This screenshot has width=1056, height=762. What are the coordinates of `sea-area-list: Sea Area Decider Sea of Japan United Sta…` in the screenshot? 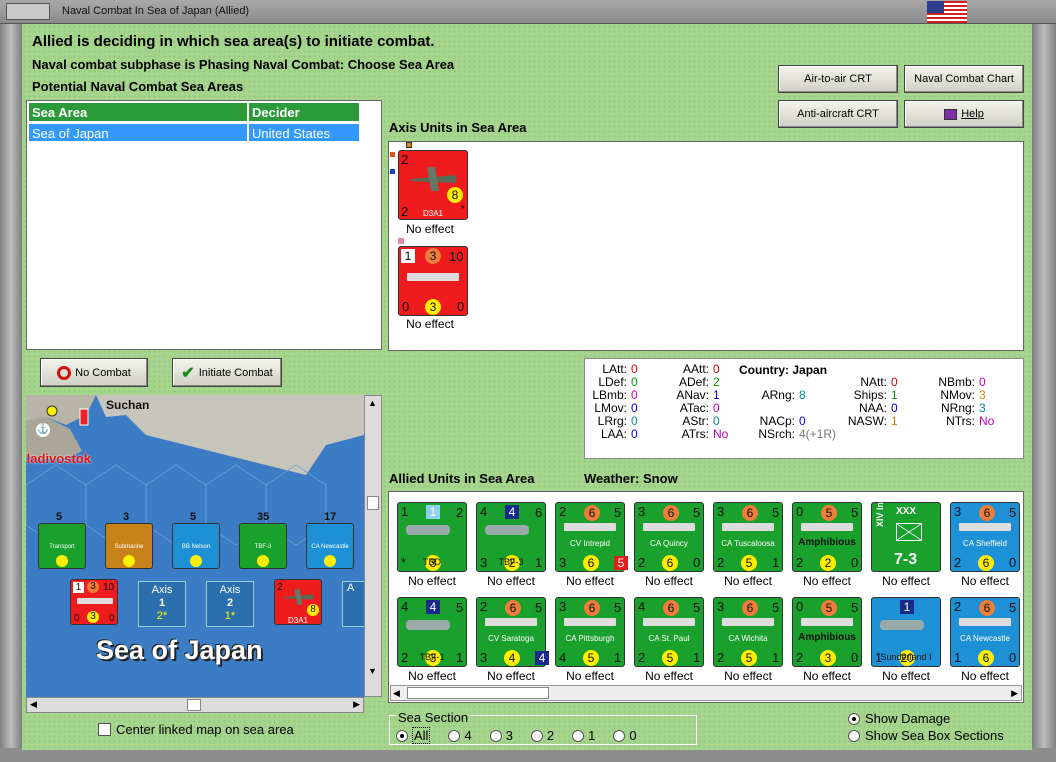 It's located at (204, 225).